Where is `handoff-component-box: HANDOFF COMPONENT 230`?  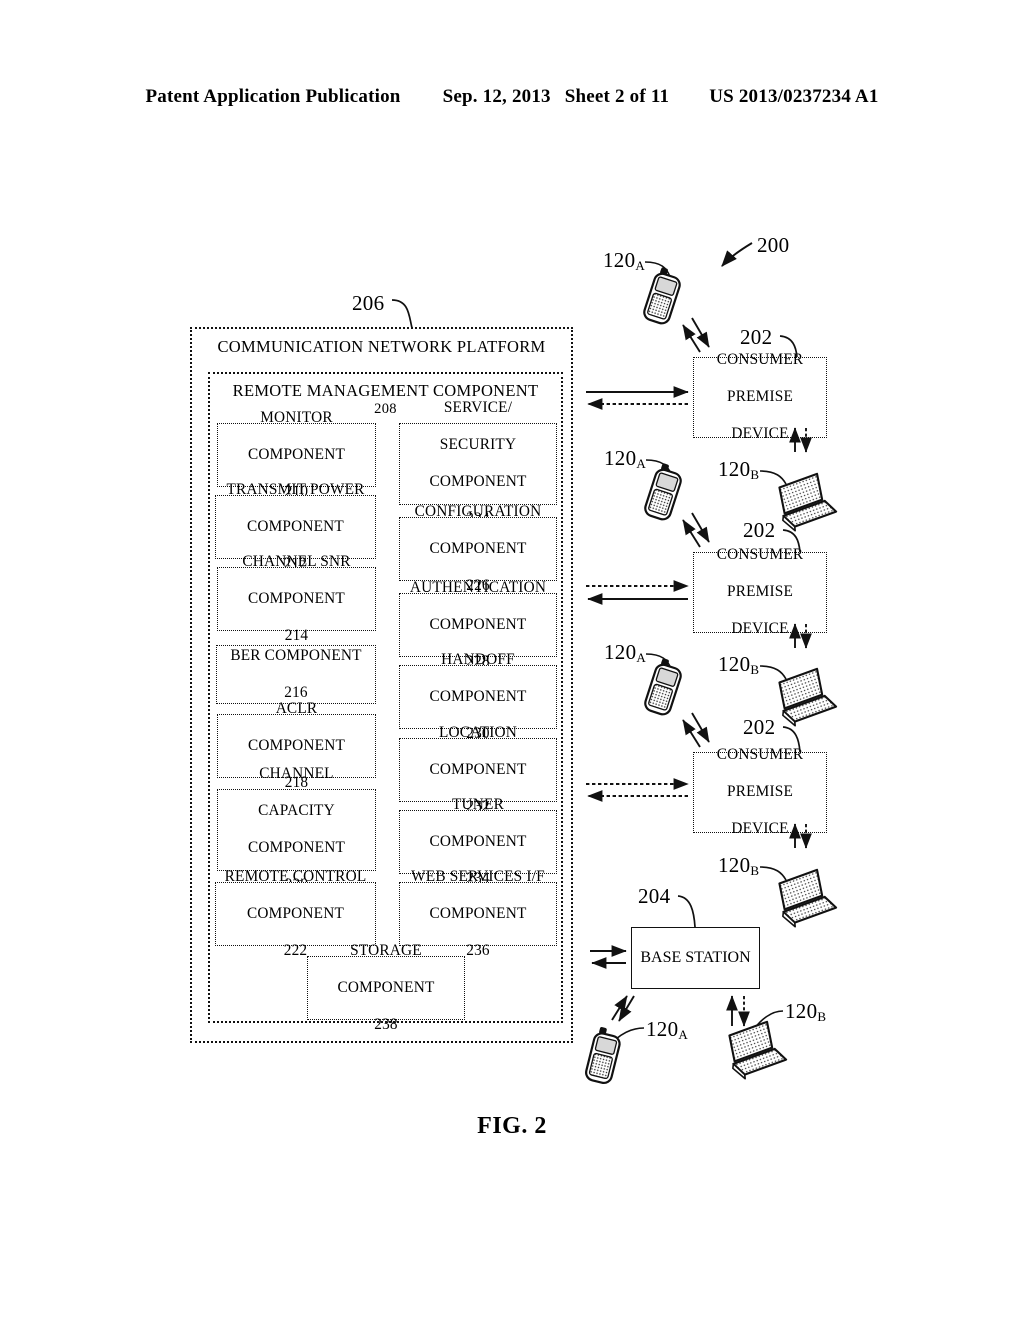
handoff-component-box: HANDOFF COMPONENT 230 is located at coordinates (478, 696).